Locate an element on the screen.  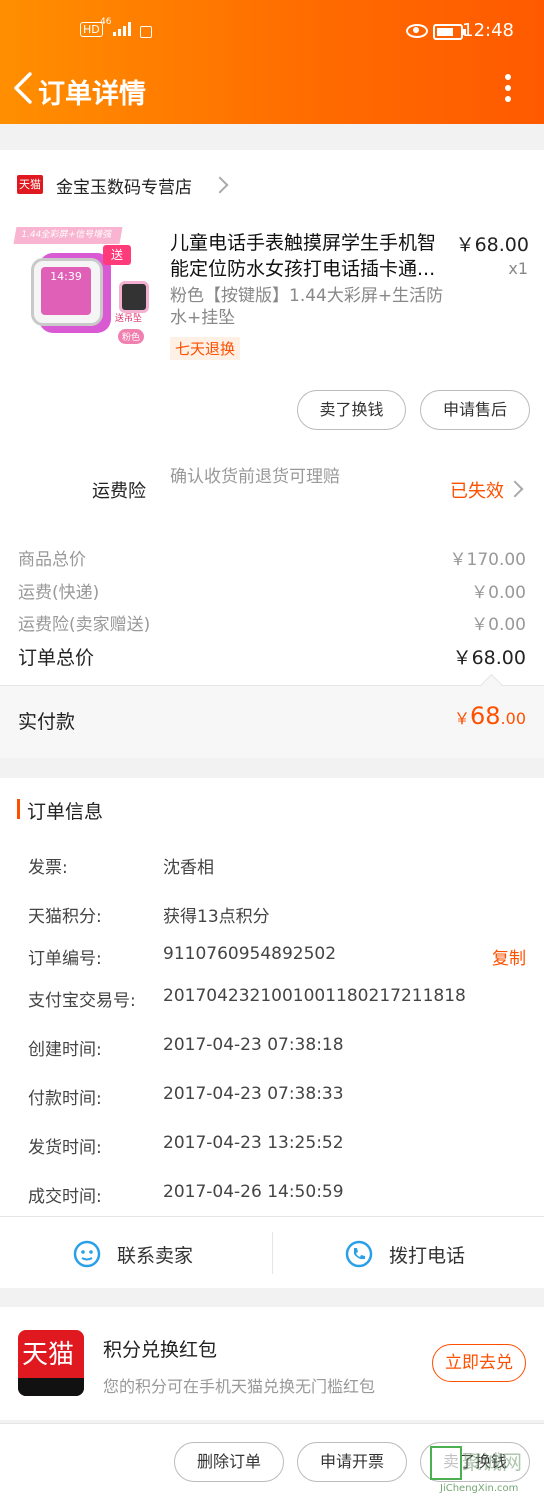
delete-order-button: 删除订单 is located at coordinates (229, 1462).